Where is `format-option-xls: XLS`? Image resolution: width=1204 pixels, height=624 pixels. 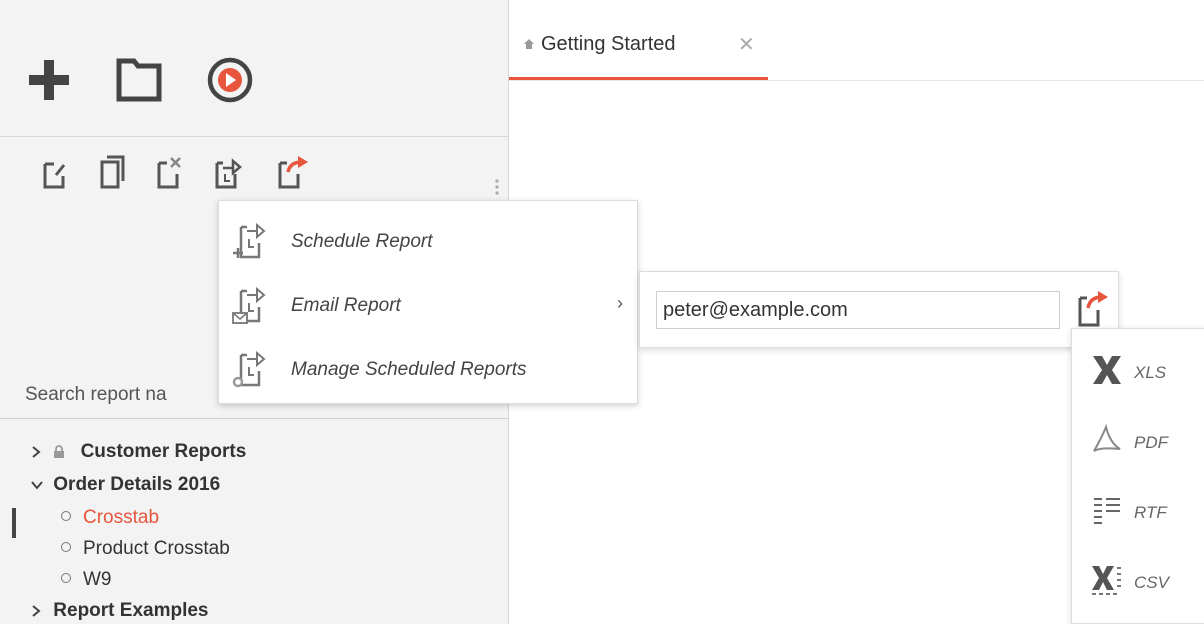
format-option-xls: XLS is located at coordinates (1138, 372).